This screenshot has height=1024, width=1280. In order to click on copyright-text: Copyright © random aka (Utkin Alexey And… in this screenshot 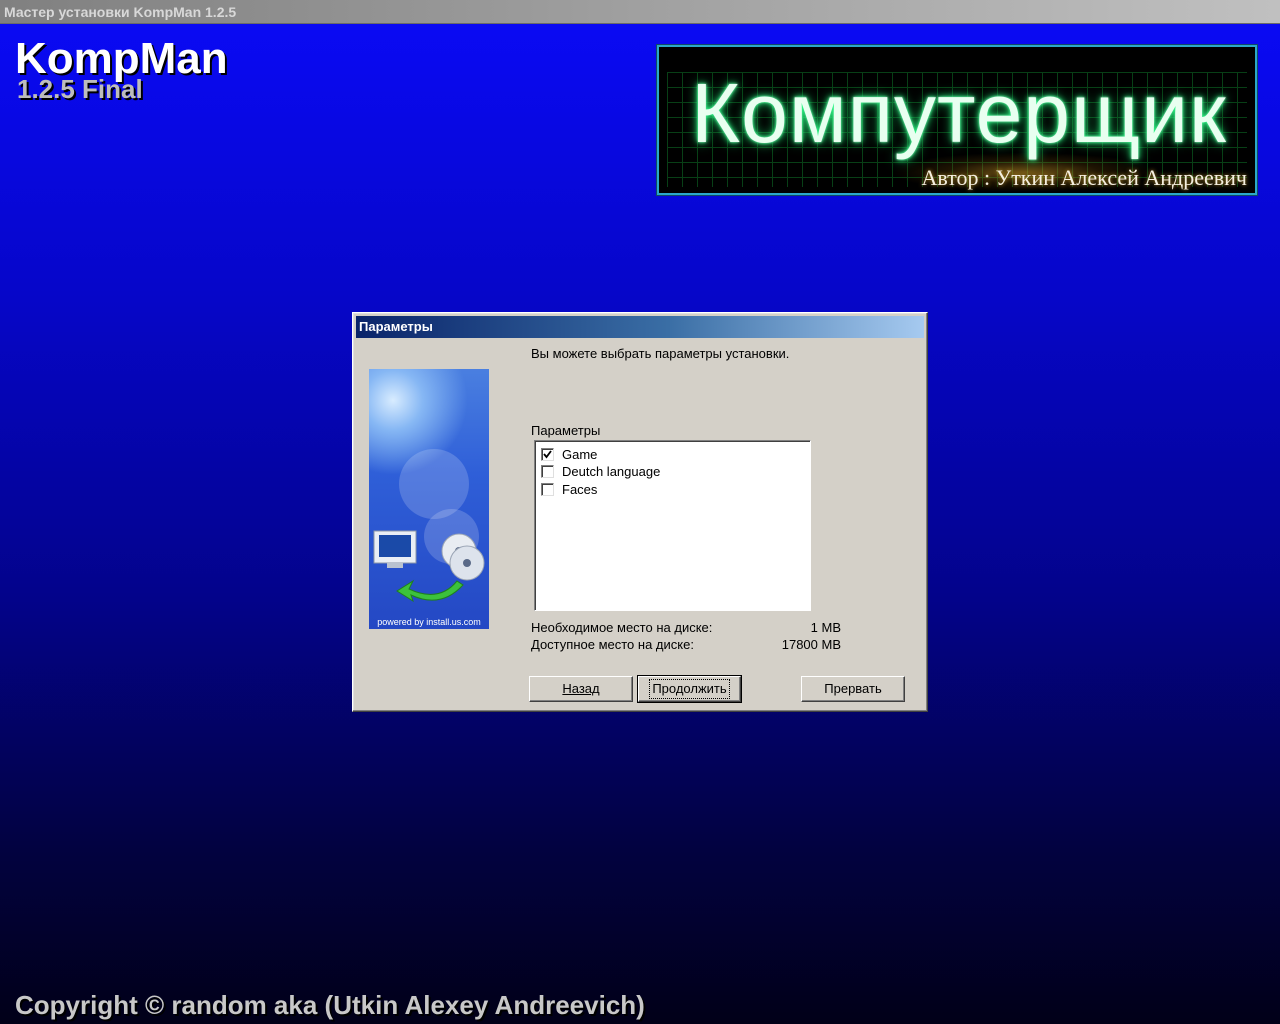, I will do `click(330, 1005)`.